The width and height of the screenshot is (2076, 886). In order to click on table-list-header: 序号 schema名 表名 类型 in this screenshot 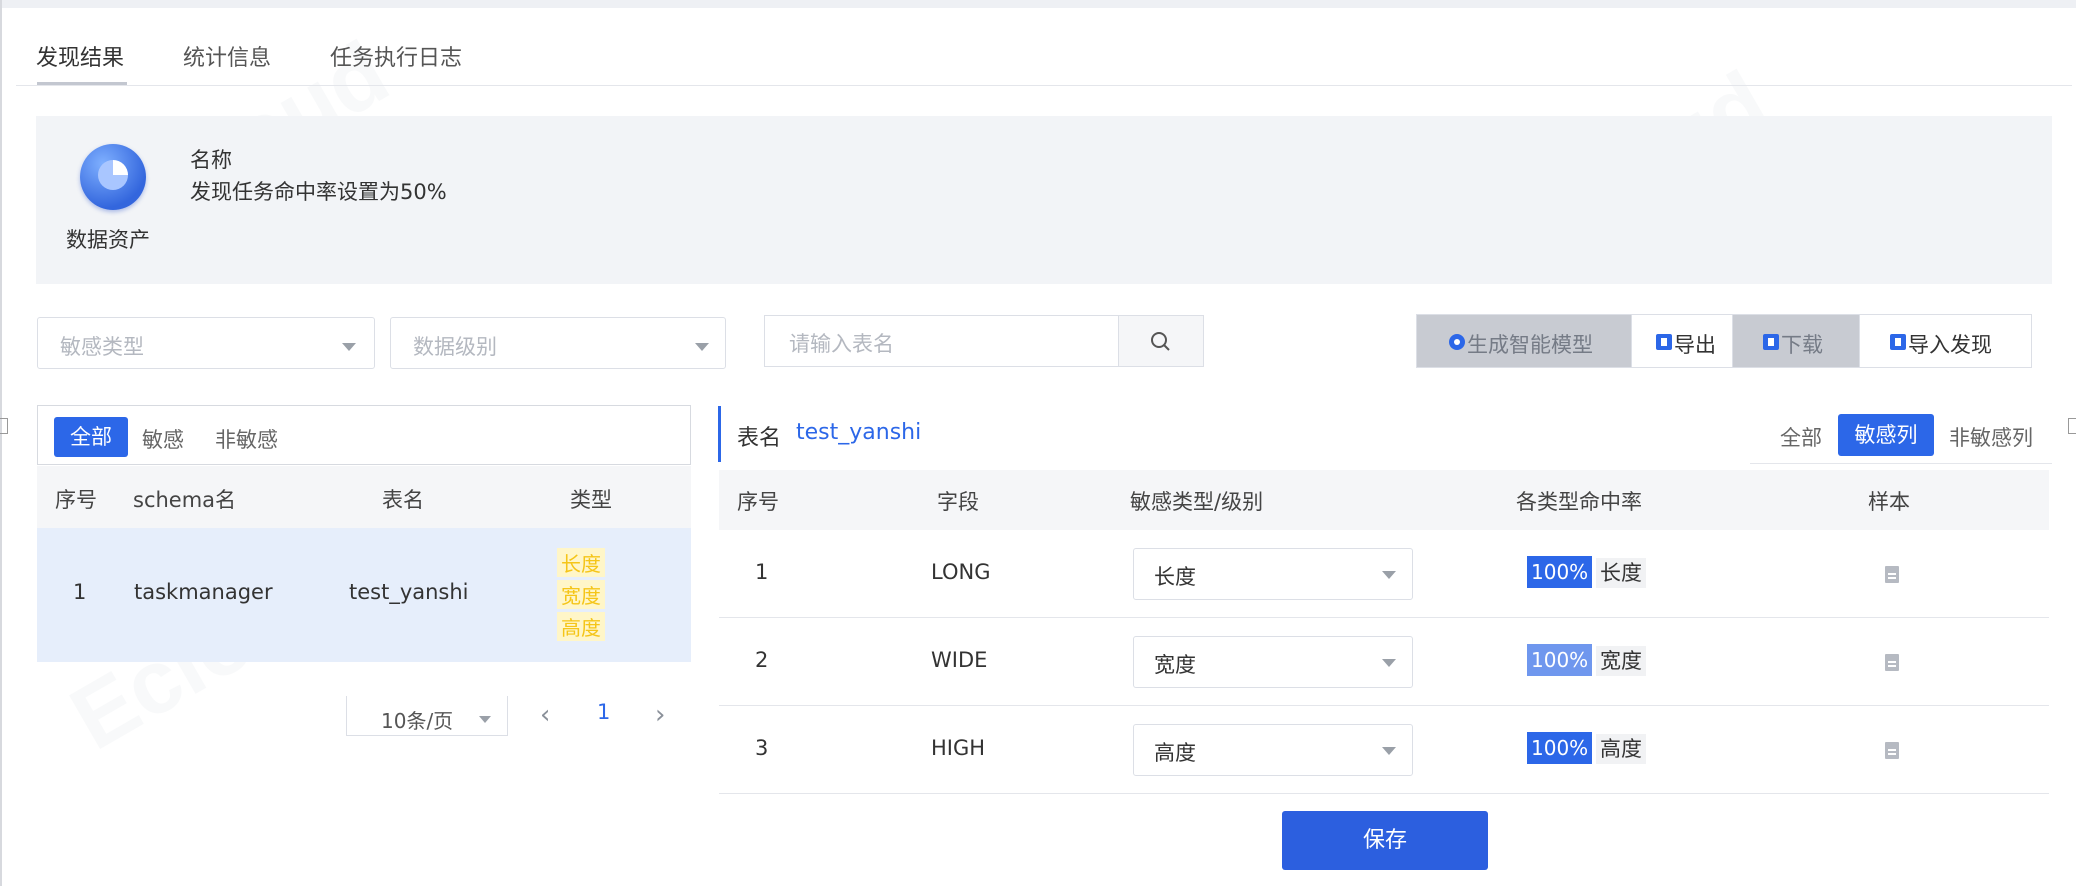, I will do `click(364, 497)`.